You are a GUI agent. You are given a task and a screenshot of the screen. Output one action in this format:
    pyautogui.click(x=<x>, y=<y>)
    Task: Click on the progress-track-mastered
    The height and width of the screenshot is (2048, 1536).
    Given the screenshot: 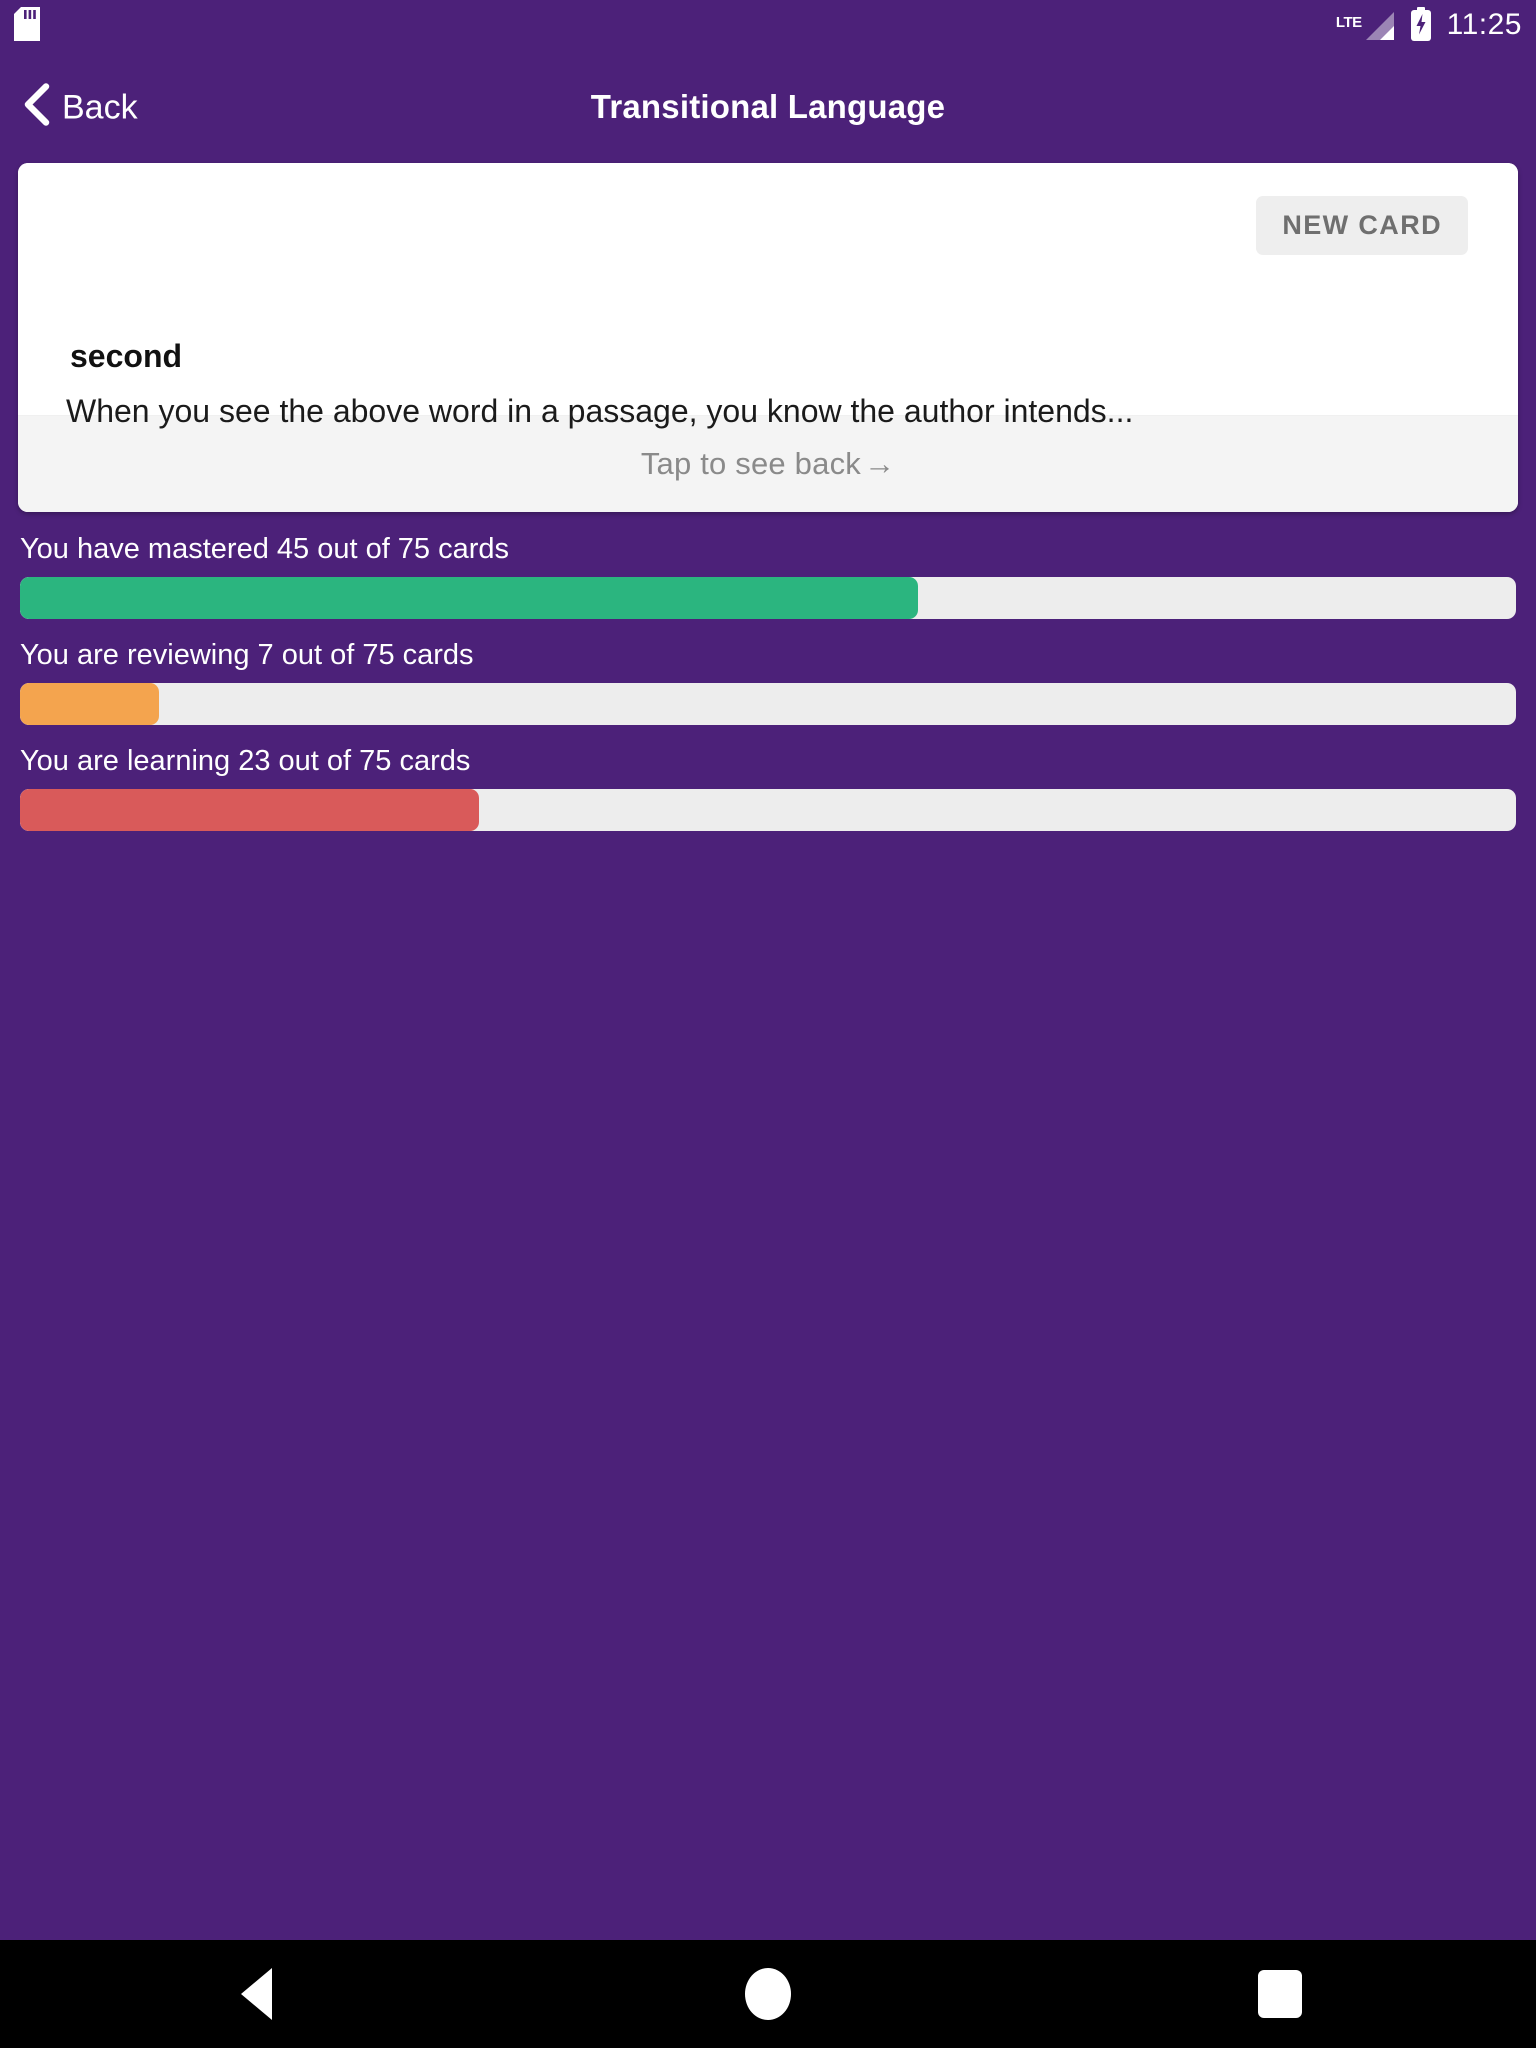 What is the action you would take?
    pyautogui.click(x=768, y=598)
    